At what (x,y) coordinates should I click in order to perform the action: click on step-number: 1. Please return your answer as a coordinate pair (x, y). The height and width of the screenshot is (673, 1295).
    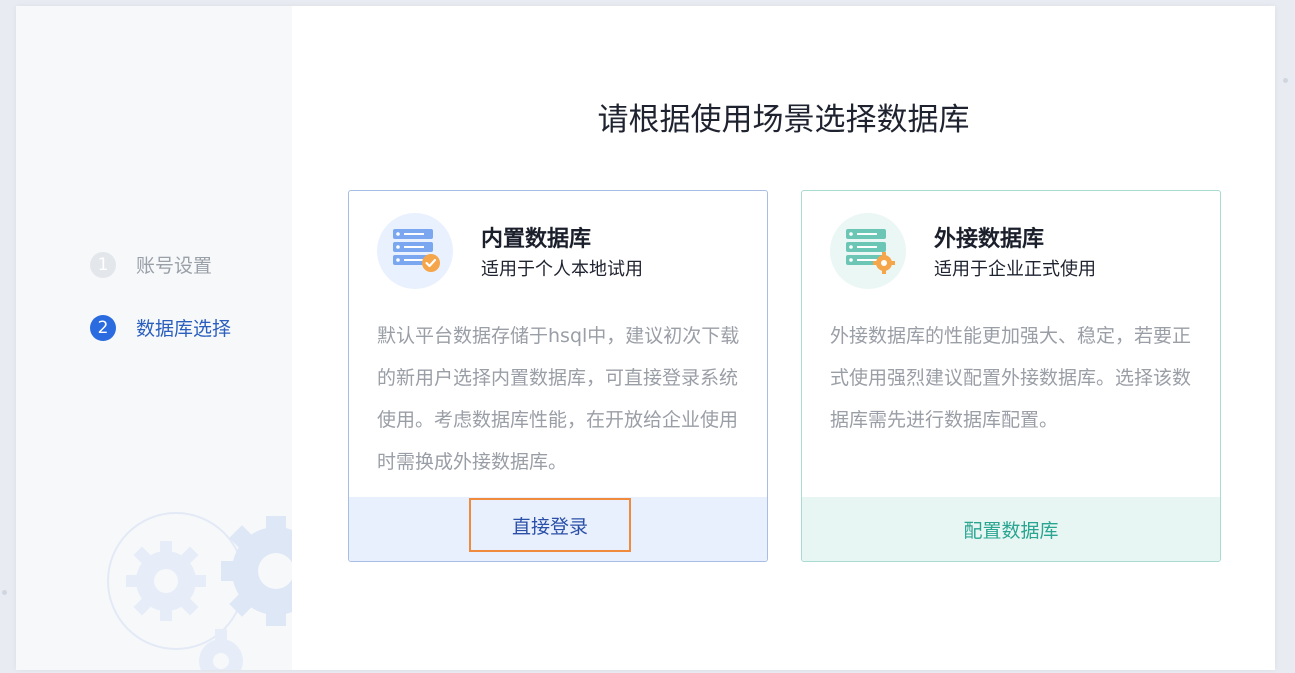
    Looking at the image, I should click on (103, 264).